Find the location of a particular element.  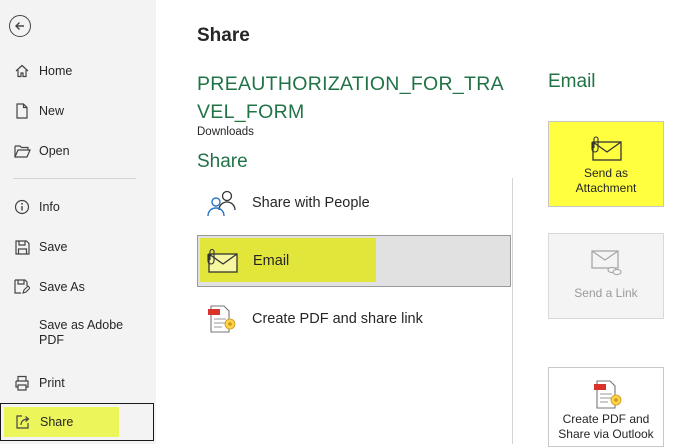

pdf-outlook-icon is located at coordinates (606, 395).